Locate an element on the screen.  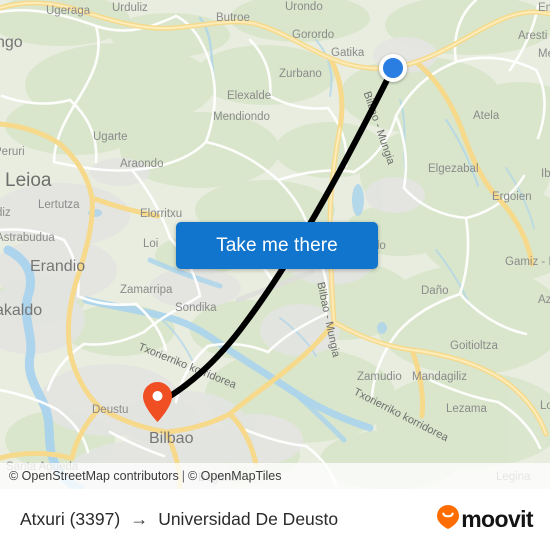
osm-attribution-link: © OpenStreetMap contributors is located at coordinates (94, 476).